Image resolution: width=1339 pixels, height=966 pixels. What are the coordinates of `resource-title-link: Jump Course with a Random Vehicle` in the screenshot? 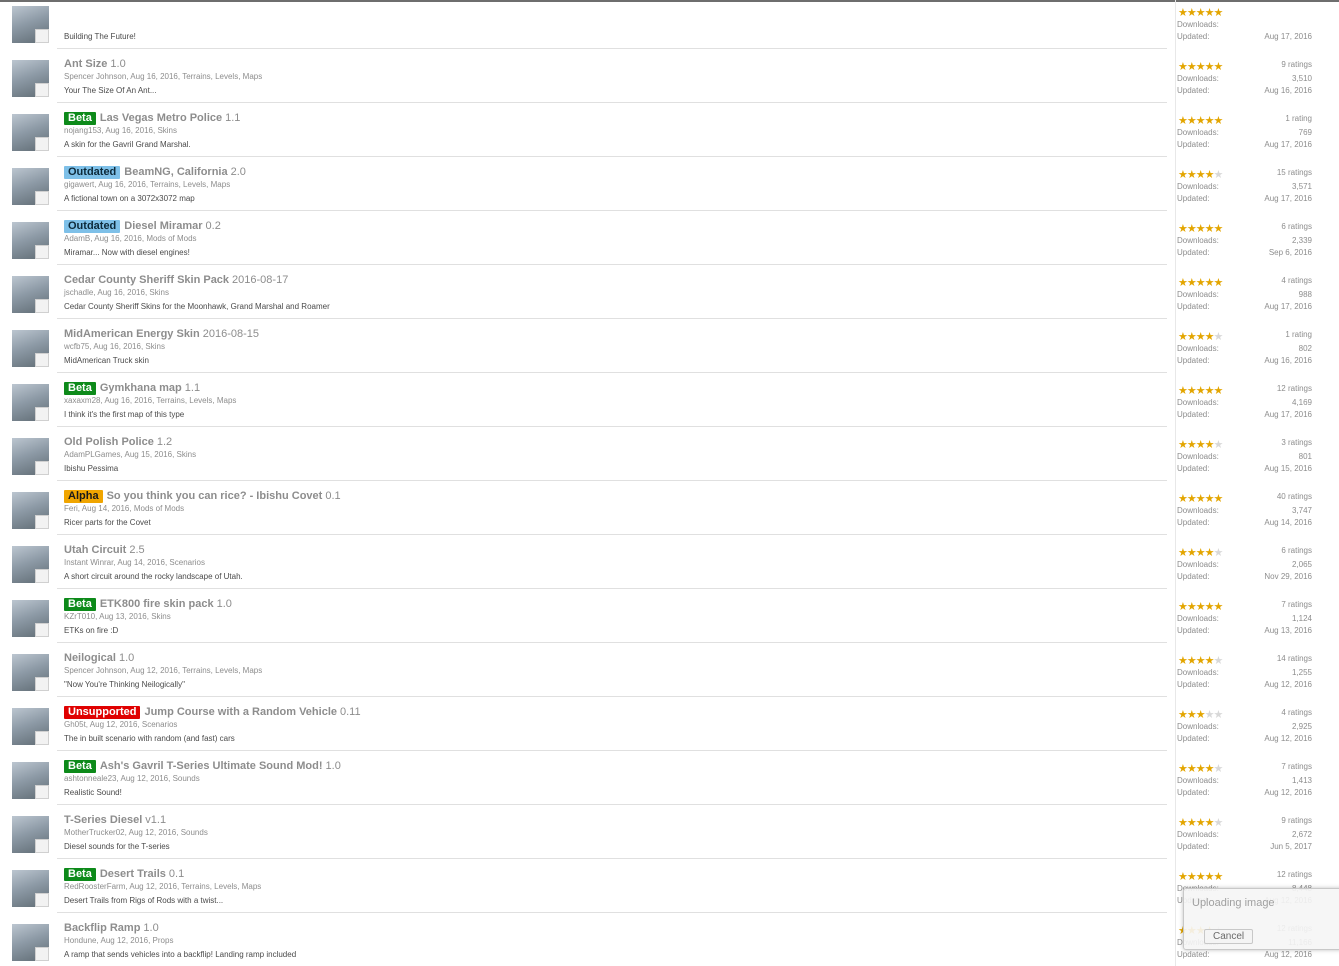 It's located at (240, 712).